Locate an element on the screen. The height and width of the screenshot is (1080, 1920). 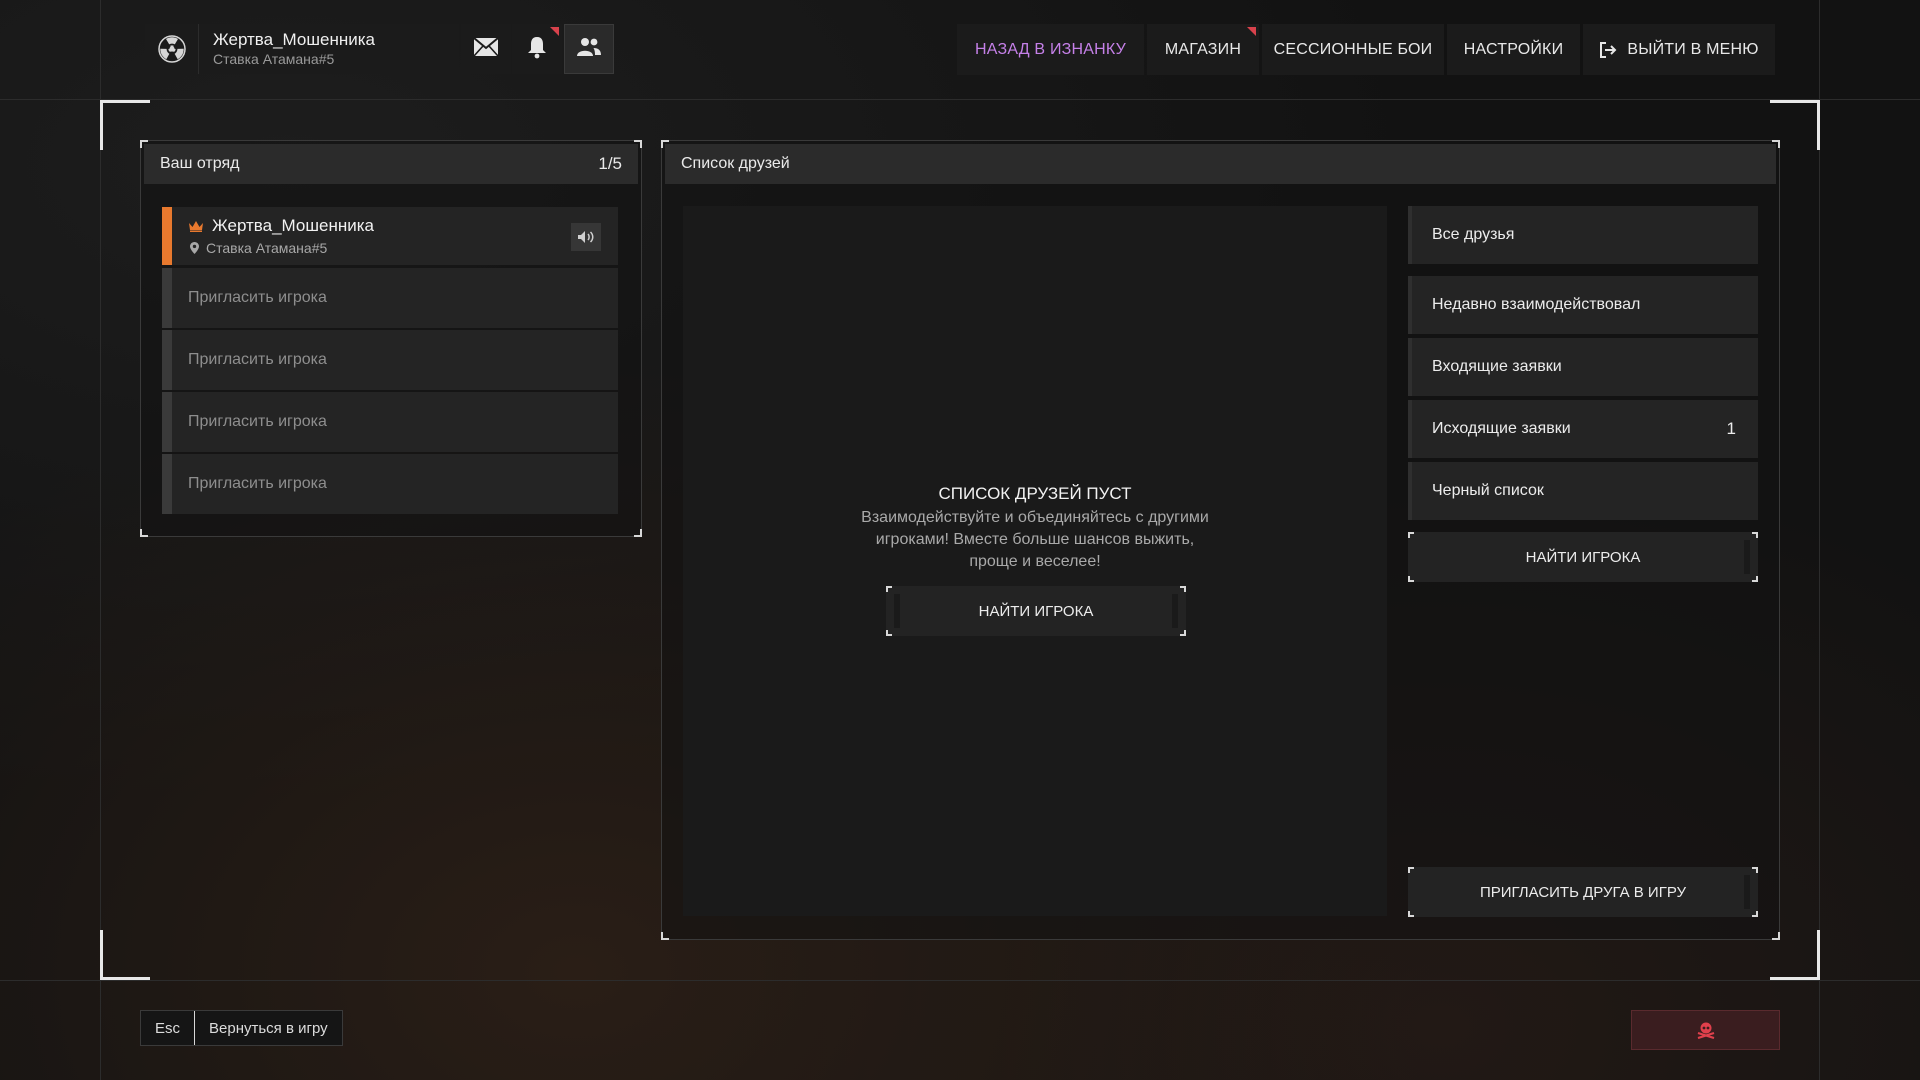
nav-session-battles: СЕССИОННЫЕ БОИ is located at coordinates (1353, 49).